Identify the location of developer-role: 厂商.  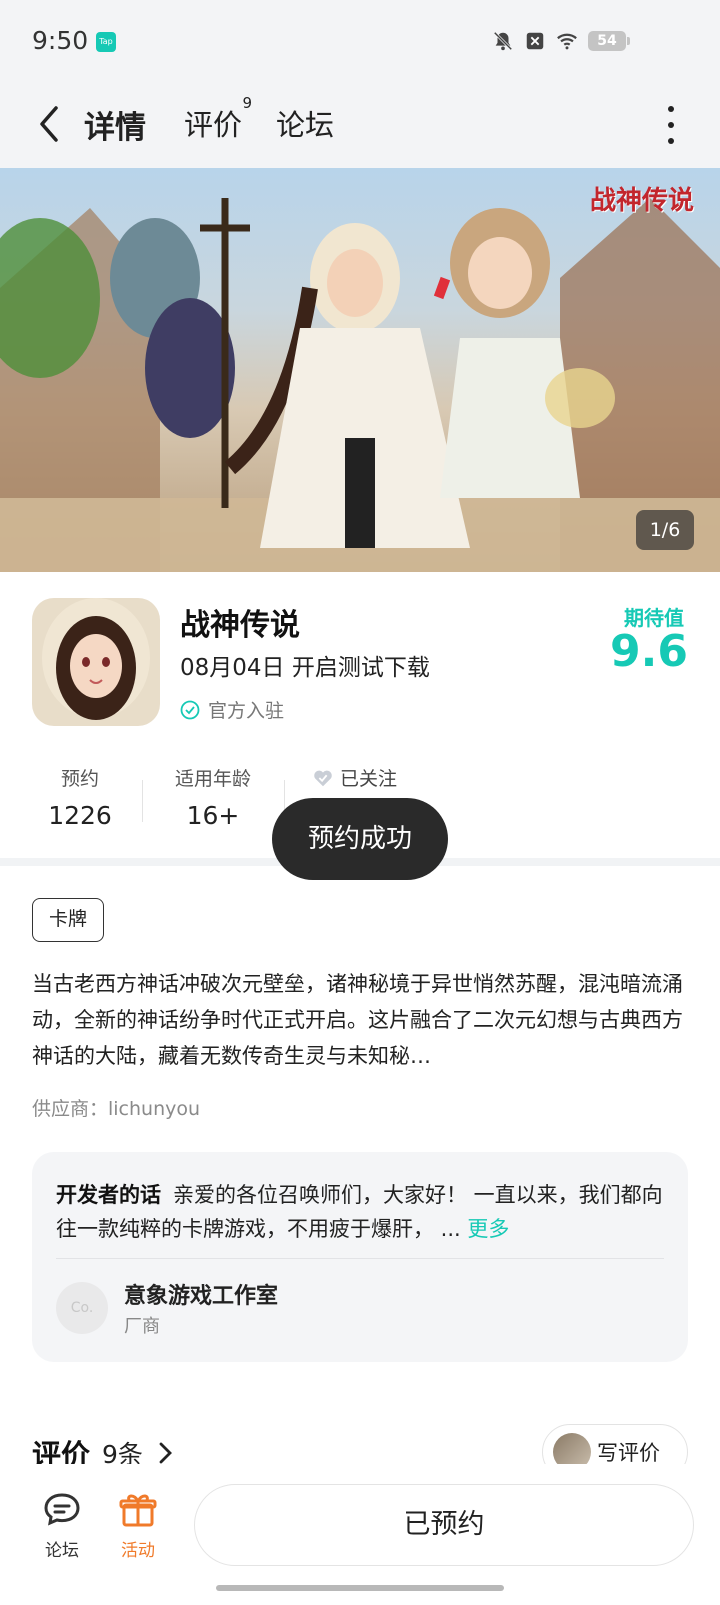
(142, 1326).